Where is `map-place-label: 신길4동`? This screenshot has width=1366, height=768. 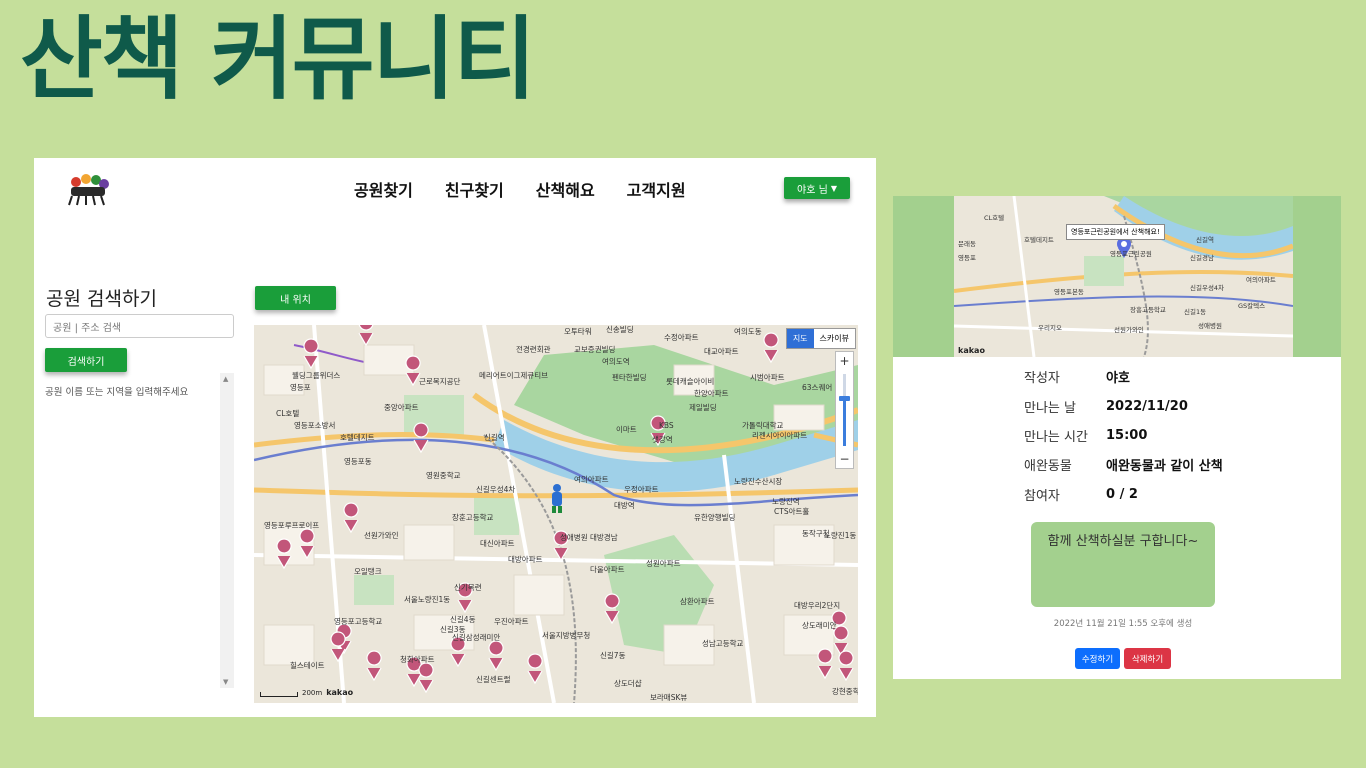 map-place-label: 신길4동 is located at coordinates (463, 619).